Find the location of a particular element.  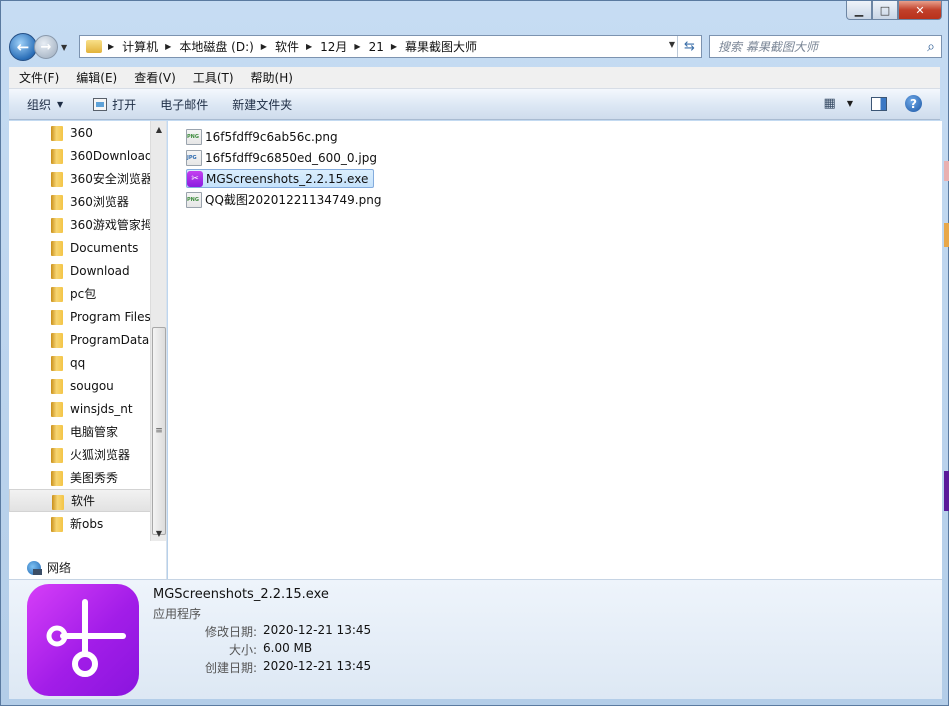

breadcrumb-december: 12月 ▶ is located at coordinates (344, 46).